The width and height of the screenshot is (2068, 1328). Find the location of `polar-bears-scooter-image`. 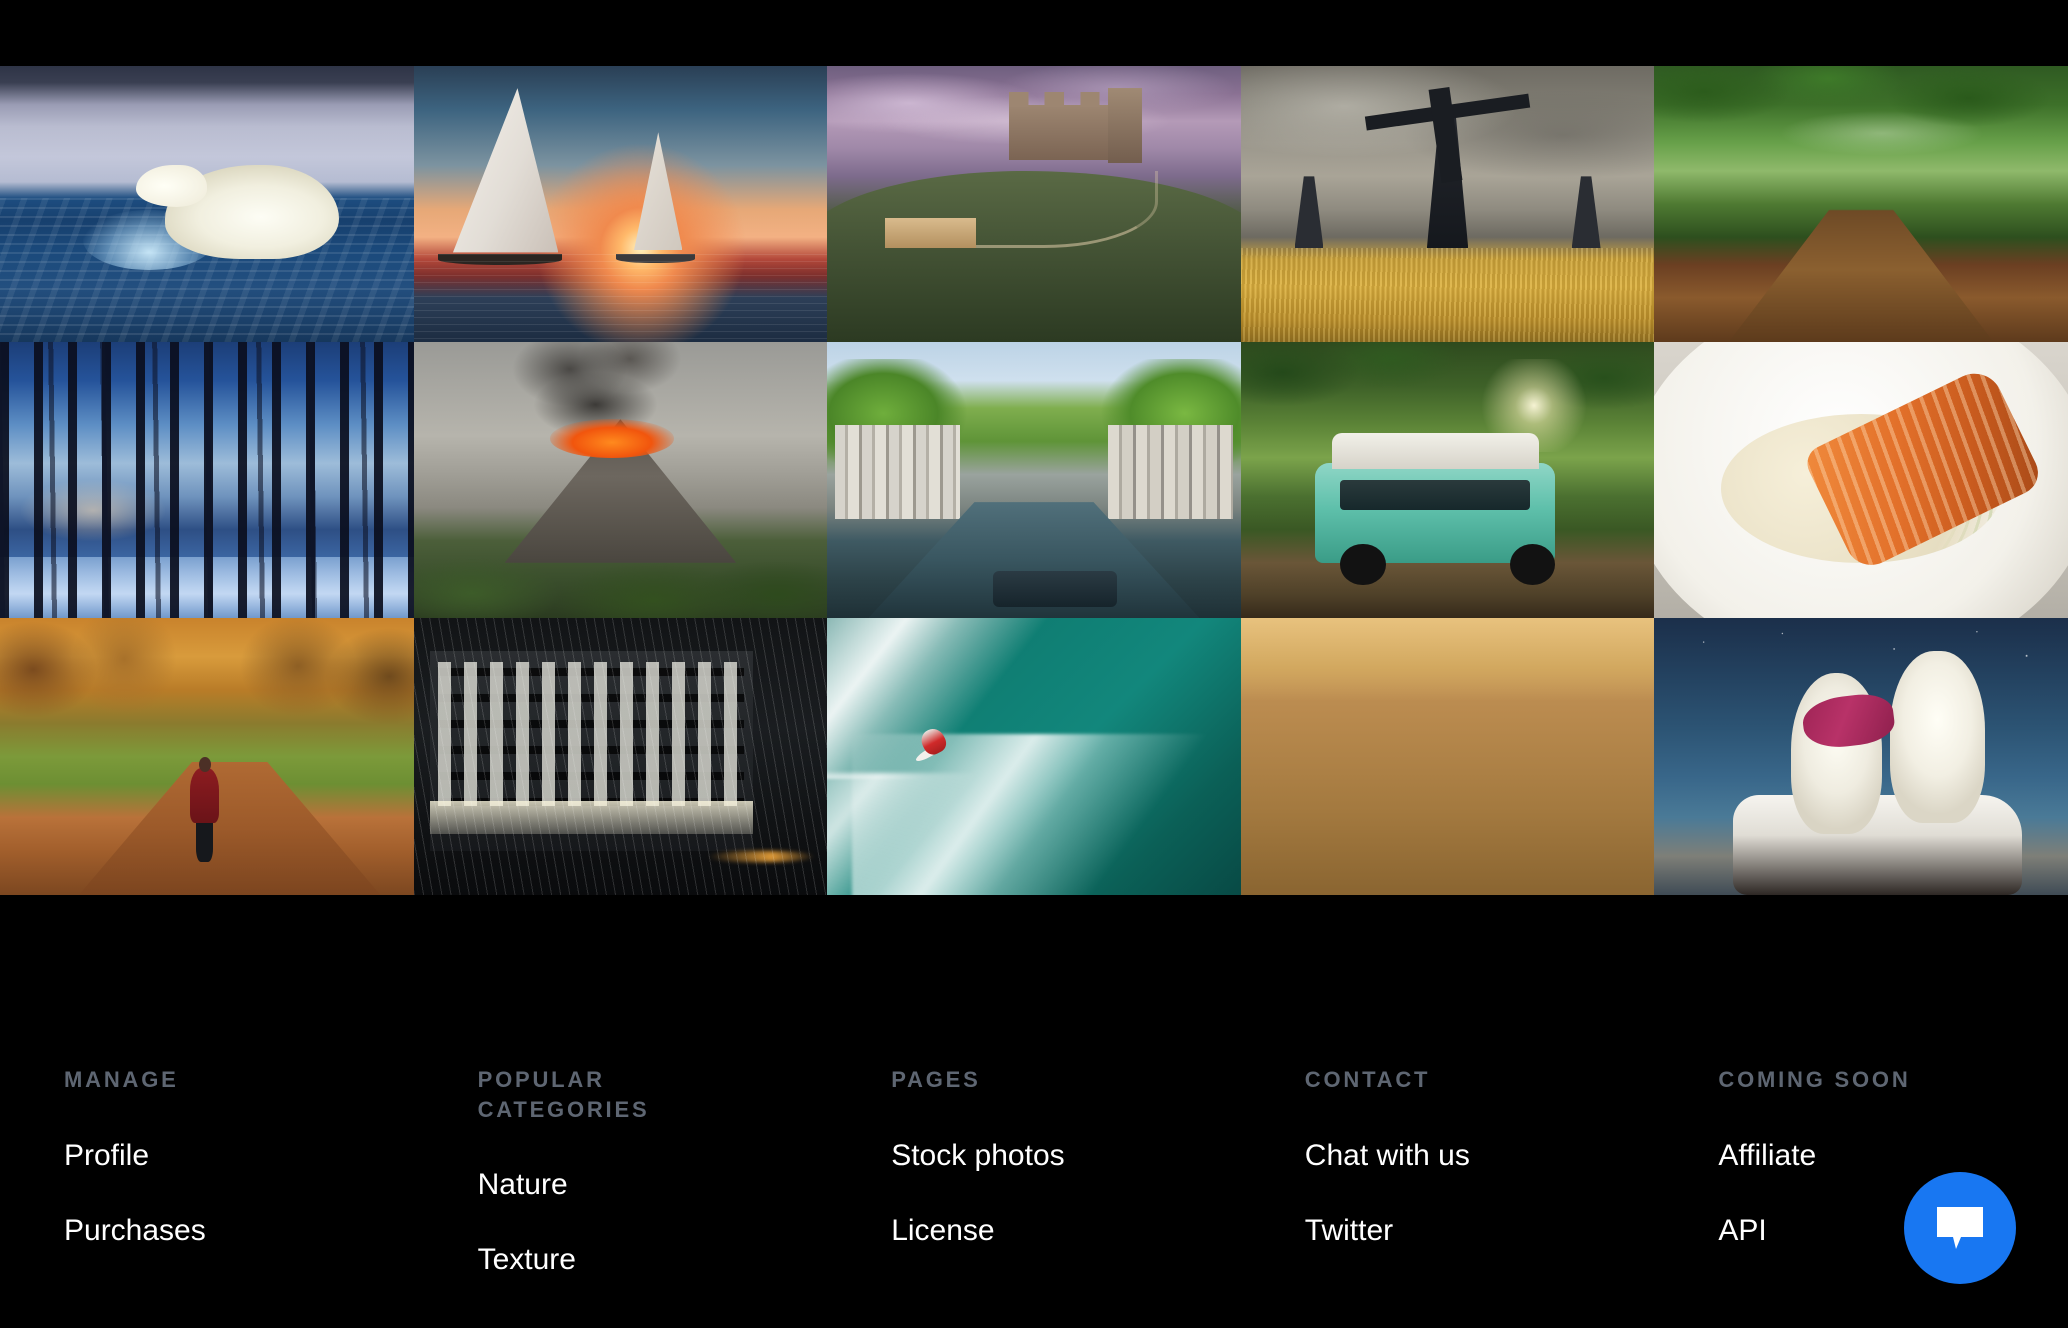

polar-bears-scooter-image is located at coordinates (1861, 756).